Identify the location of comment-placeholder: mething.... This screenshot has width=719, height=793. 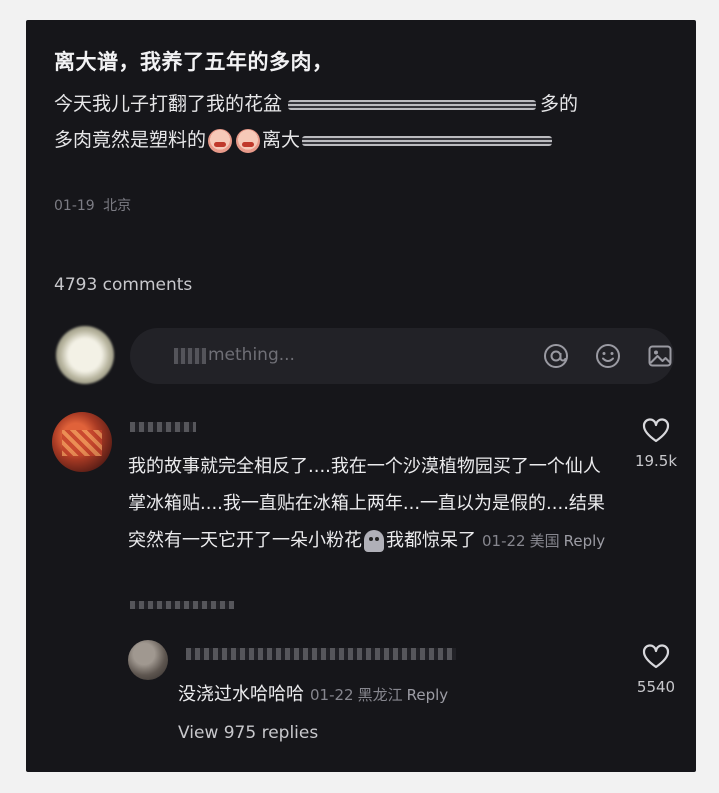
(251, 355).